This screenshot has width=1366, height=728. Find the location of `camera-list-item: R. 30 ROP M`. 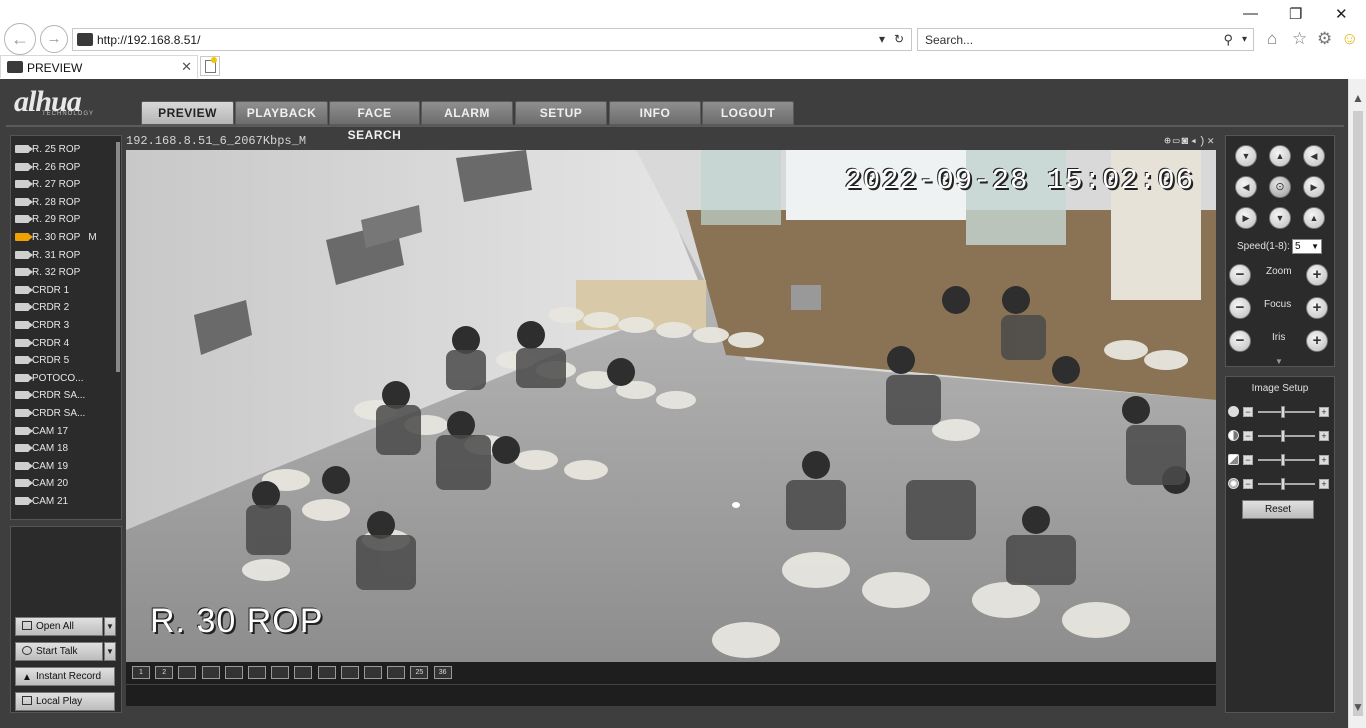

camera-list-item: R. 30 ROP M is located at coordinates (56, 238).